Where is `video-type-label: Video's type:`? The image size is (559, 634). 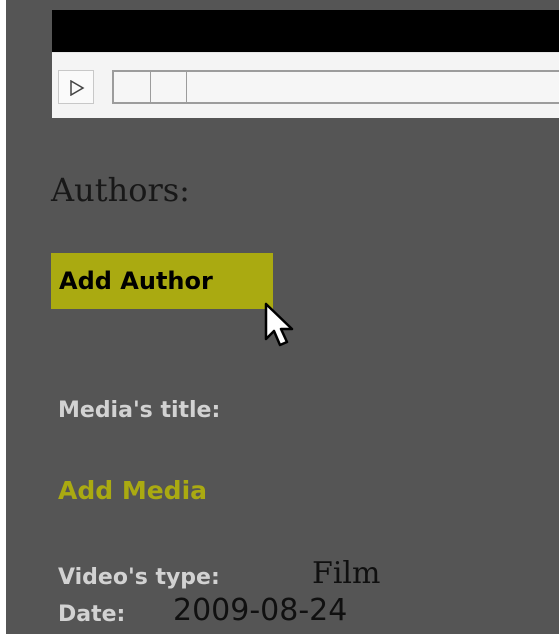
video-type-label: Video's type: is located at coordinates (139, 577).